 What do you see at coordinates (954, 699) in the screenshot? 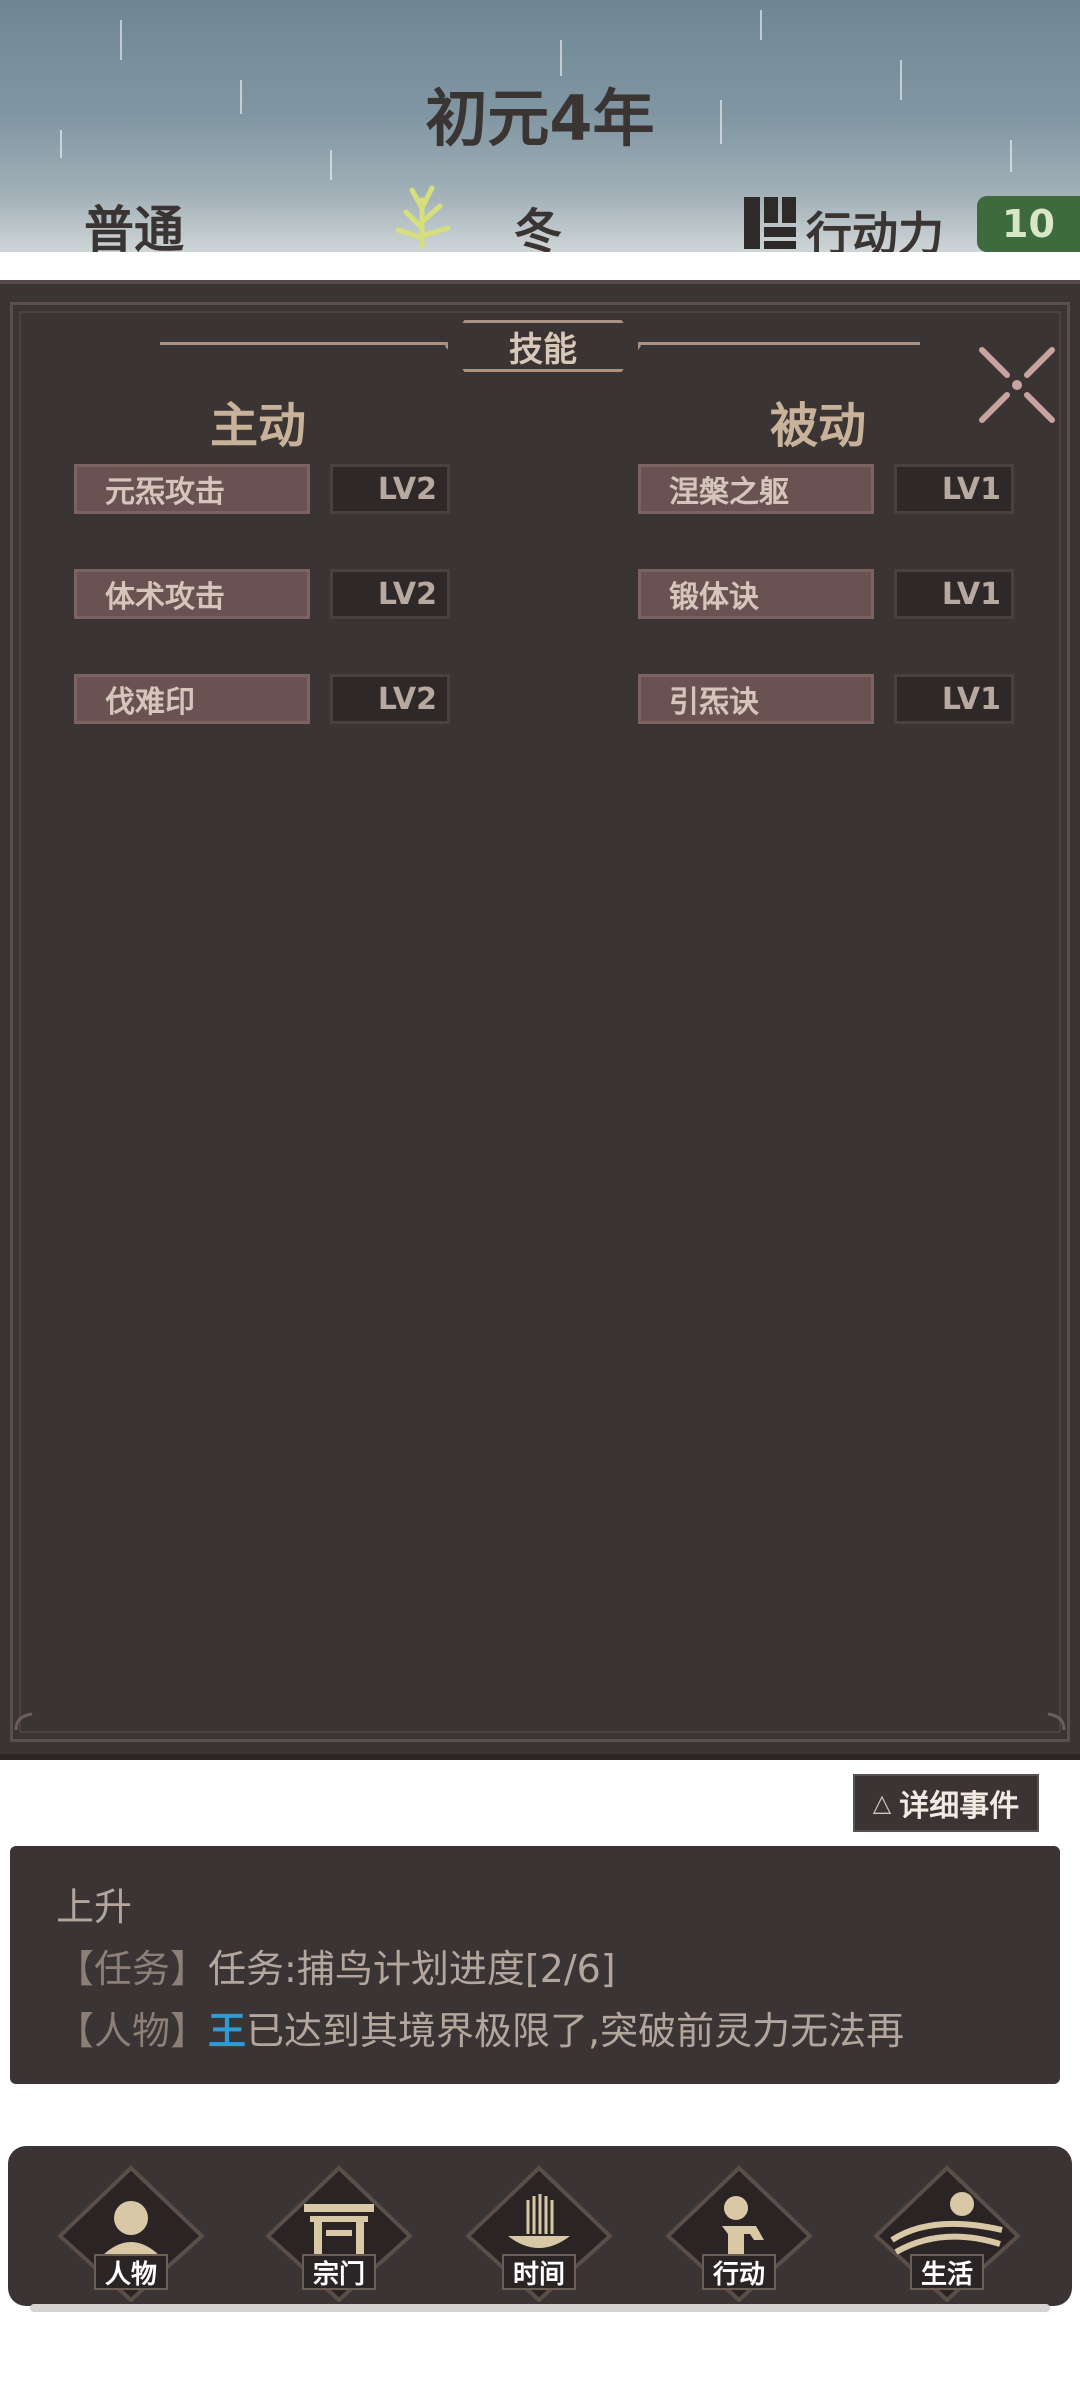
I see `passive-skill-3-level: LV1` at bounding box center [954, 699].